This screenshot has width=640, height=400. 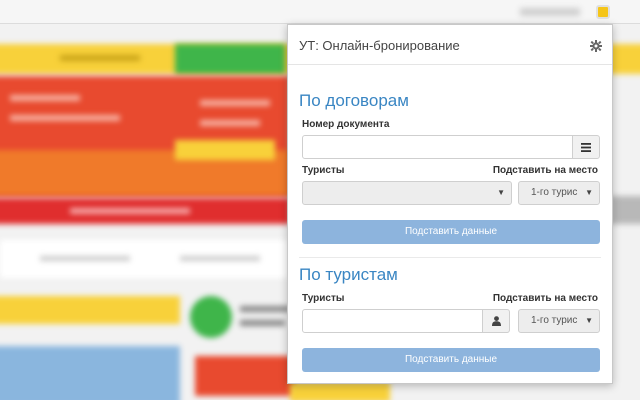 What do you see at coordinates (450, 257) in the screenshot?
I see `section-divider` at bounding box center [450, 257].